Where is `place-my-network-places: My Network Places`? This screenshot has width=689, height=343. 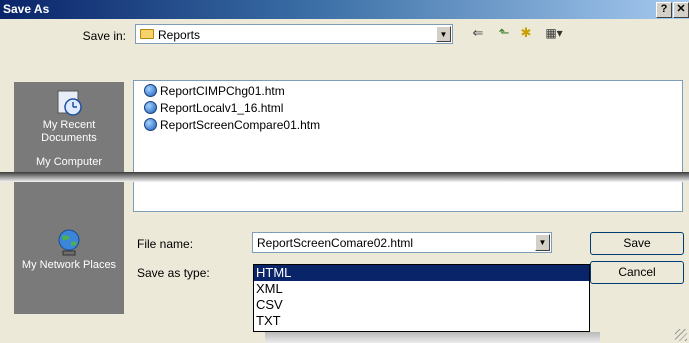 place-my-network-places: My Network Places is located at coordinates (69, 250).